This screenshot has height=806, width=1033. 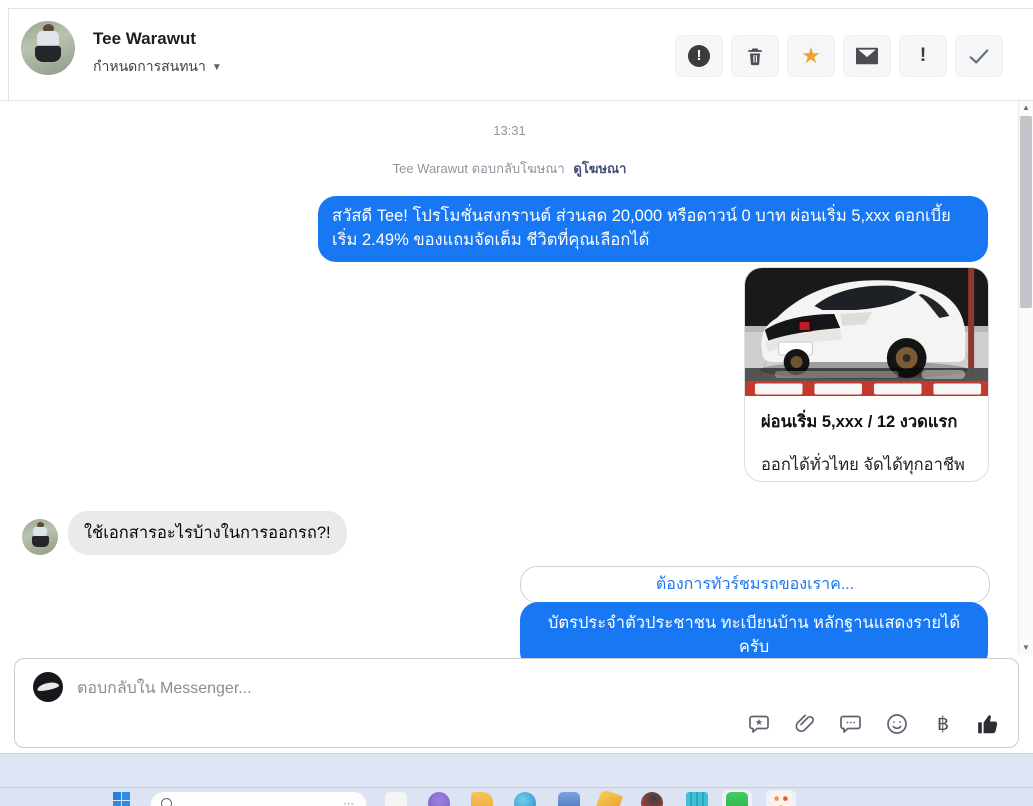 I want to click on avatar, so click(x=48, y=48).